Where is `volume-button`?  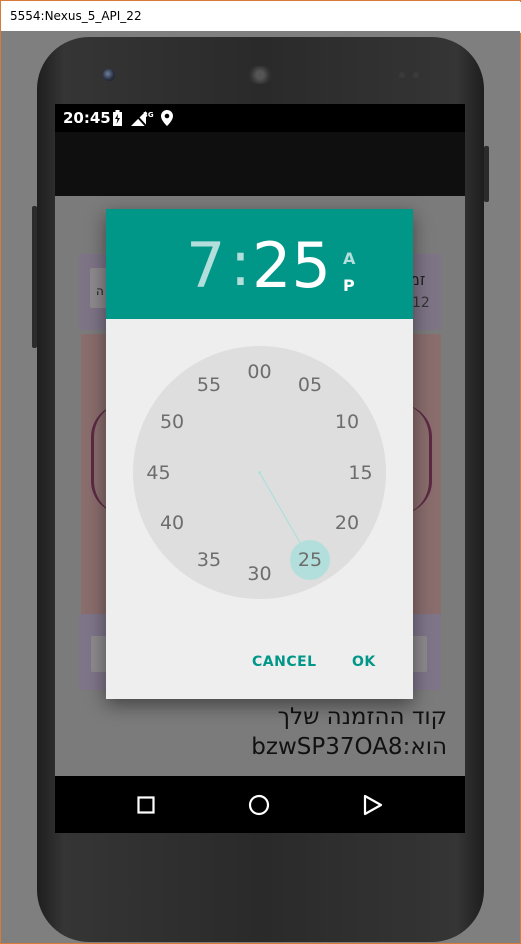 volume-button is located at coordinates (34, 277).